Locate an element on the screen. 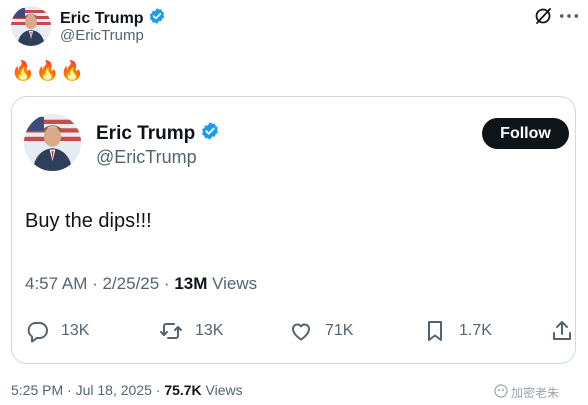 The height and width of the screenshot is (405, 588). outer-avatar is located at coordinates (31, 26).